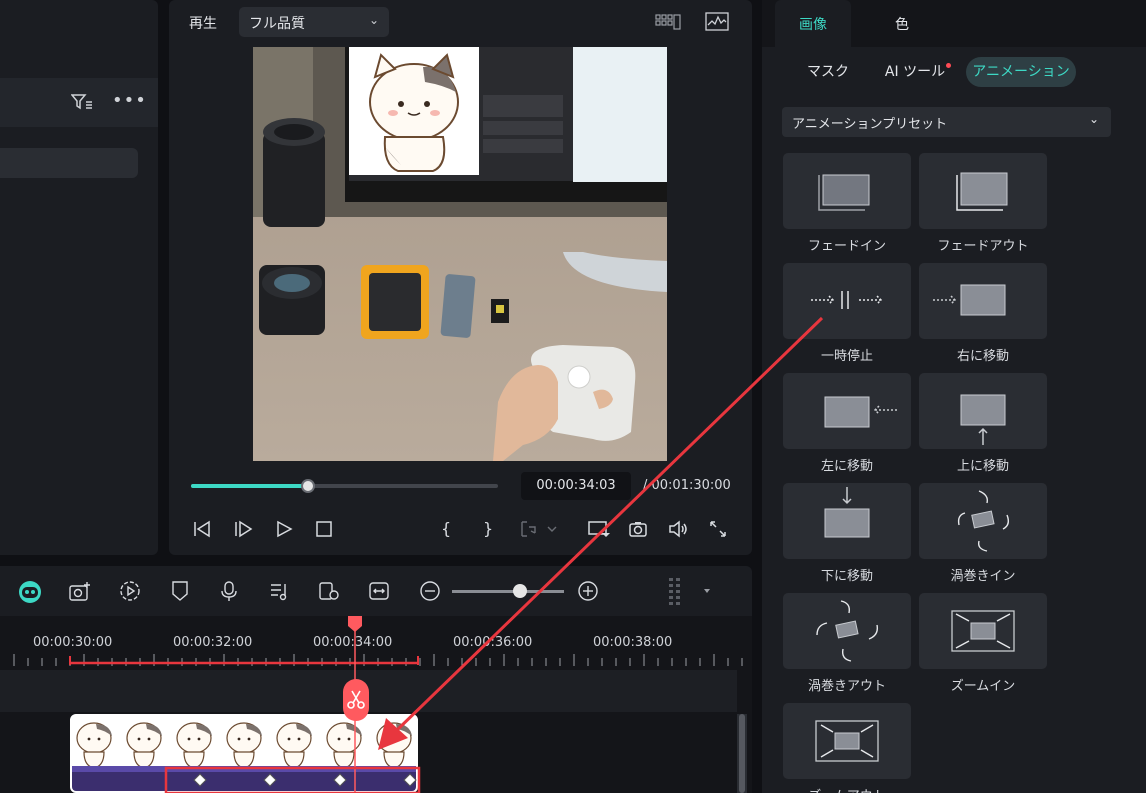 The image size is (1146, 793). I want to click on progress-fill, so click(249, 486).